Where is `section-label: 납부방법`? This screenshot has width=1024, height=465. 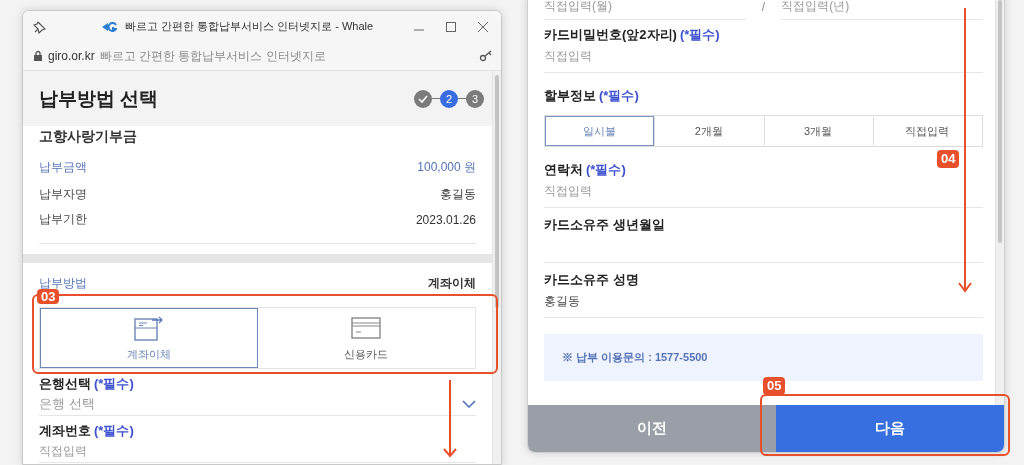 section-label: 납부방법 is located at coordinates (63, 283).